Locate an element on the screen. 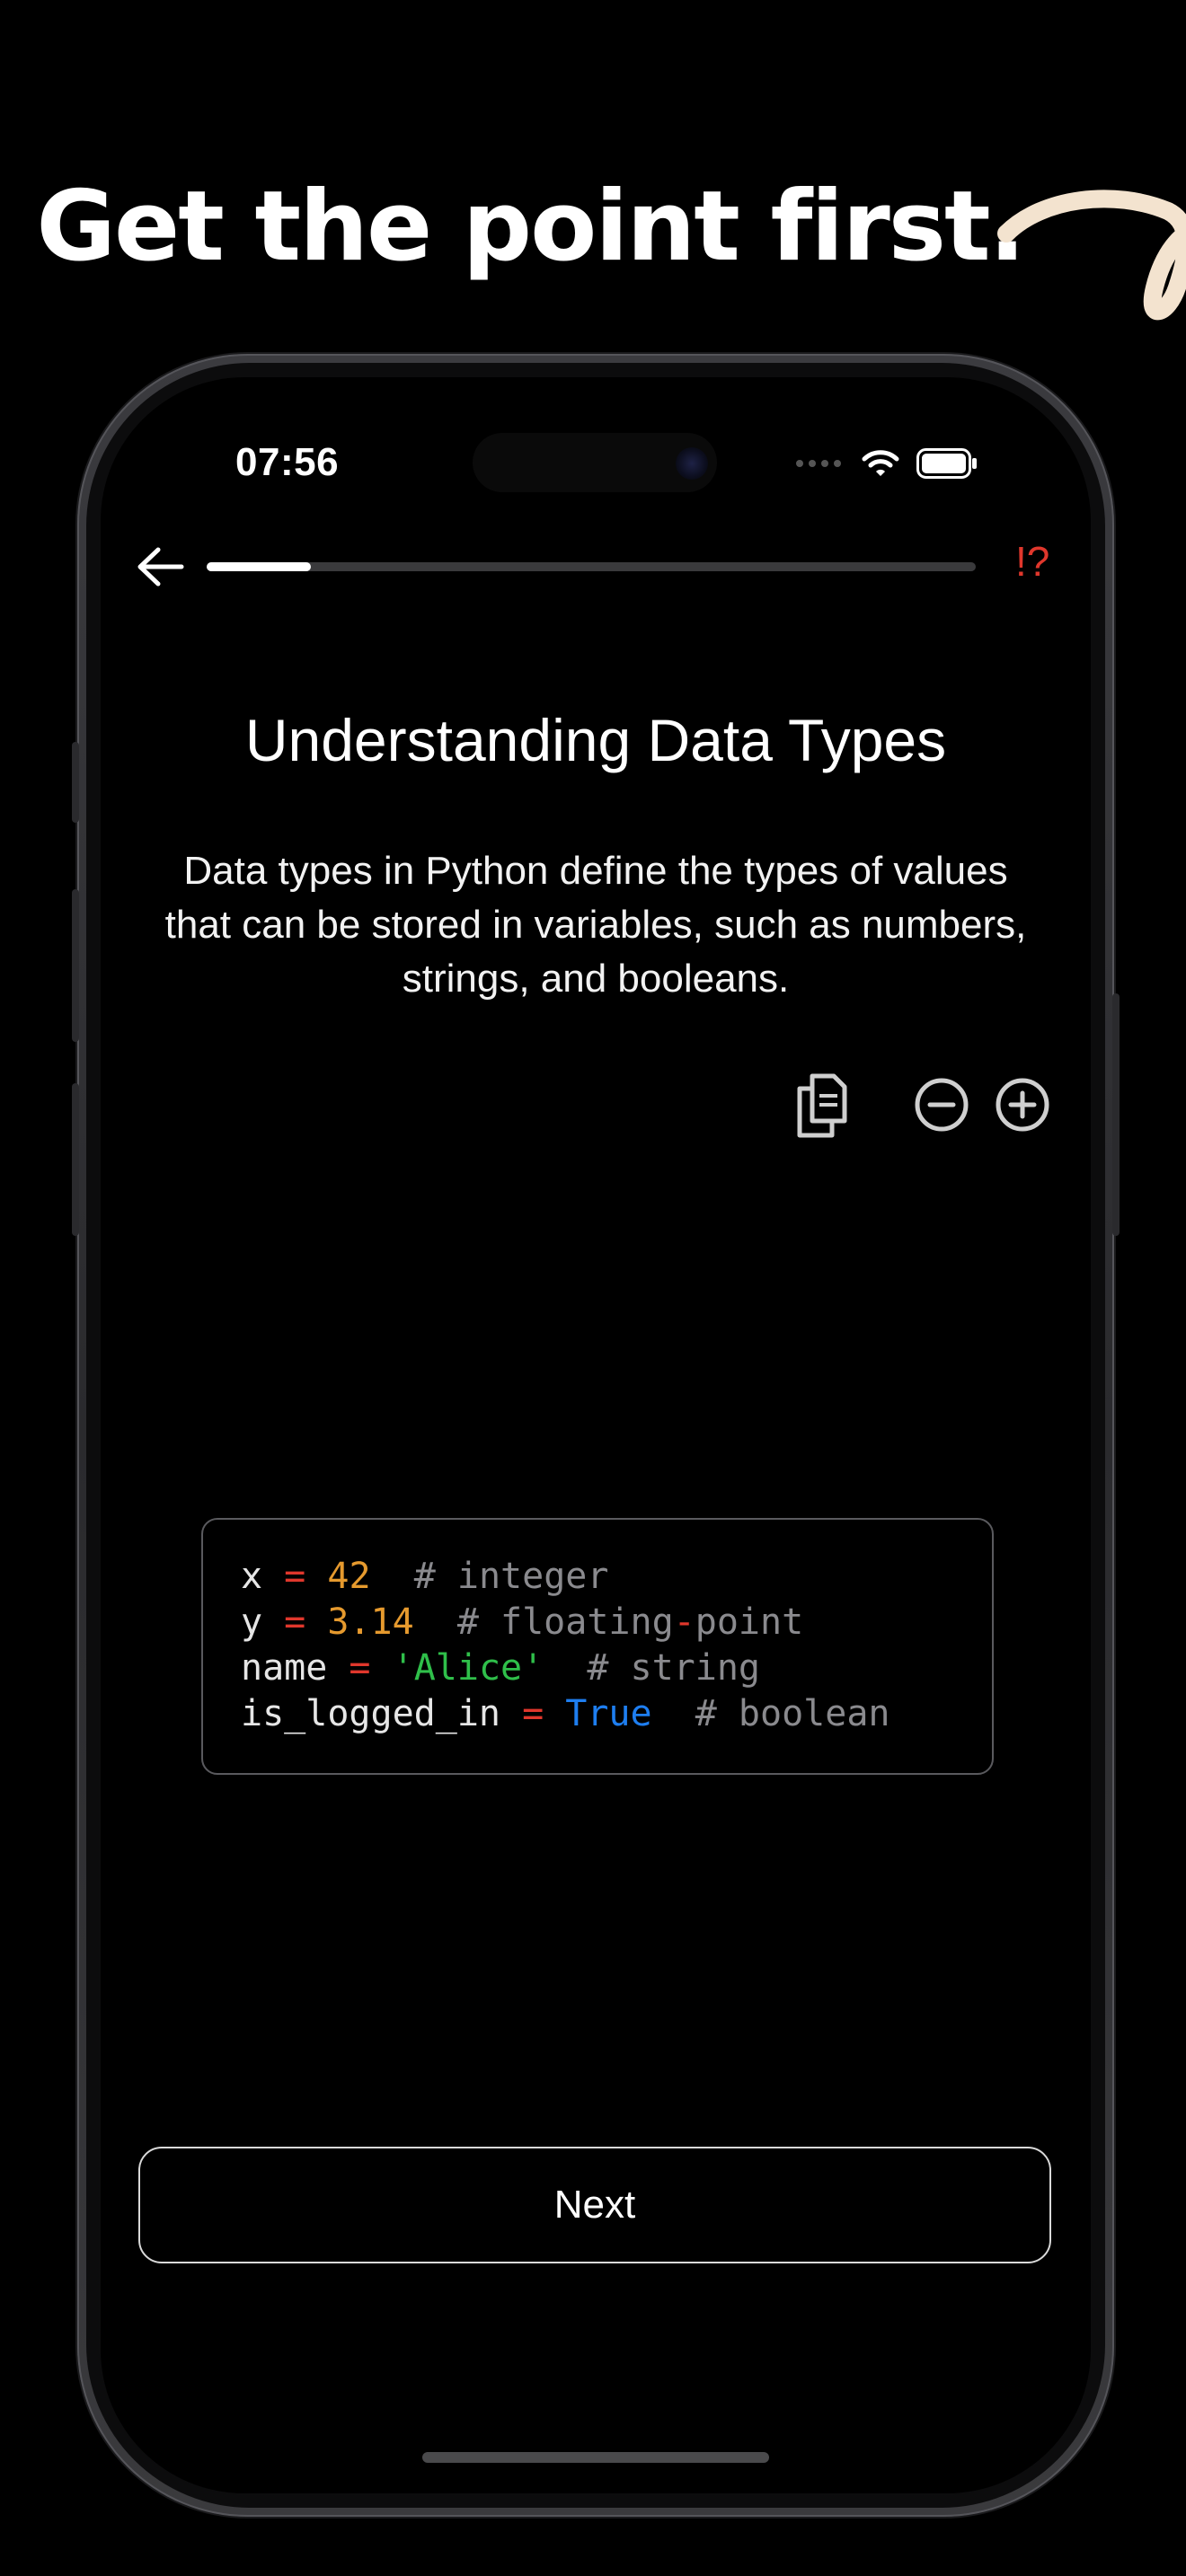 The height and width of the screenshot is (2576, 1186). copy-icon is located at coordinates (821, 1105).